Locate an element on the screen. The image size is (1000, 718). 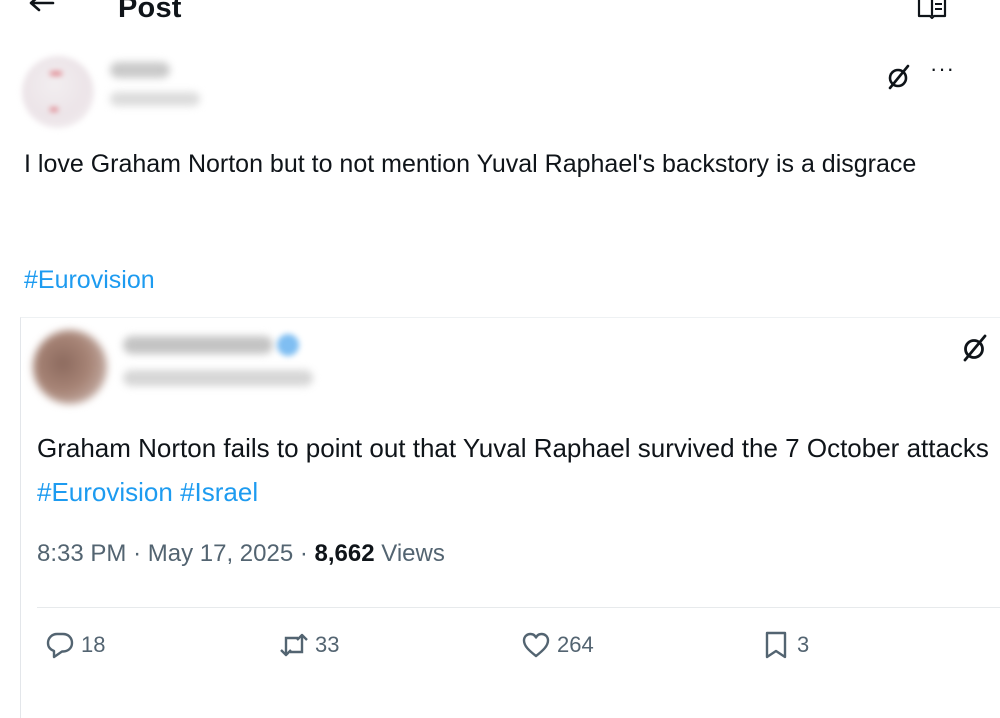
repost-count: 33 is located at coordinates (327, 644).